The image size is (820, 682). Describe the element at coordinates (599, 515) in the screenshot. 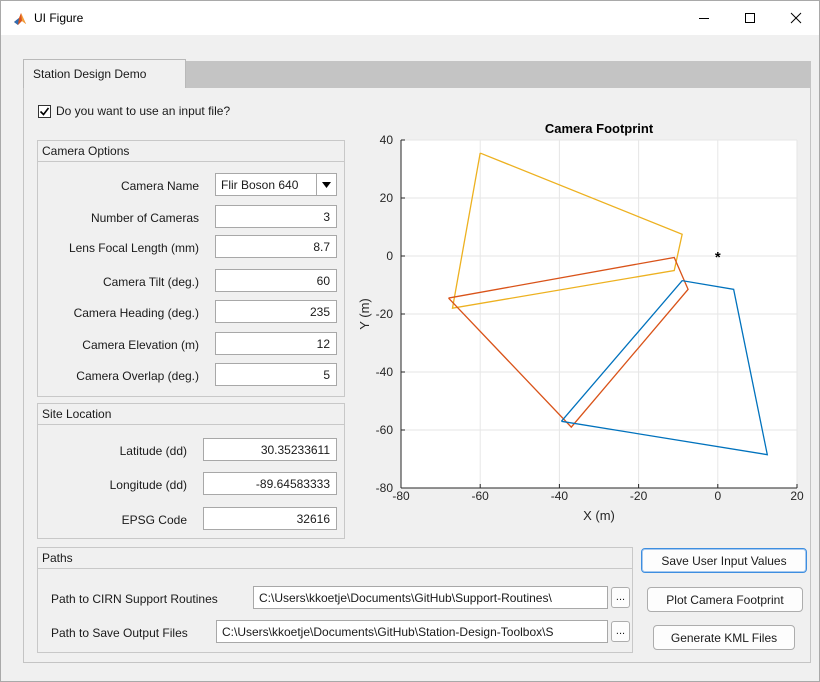

I see `x-axis-label: X (m)` at that location.